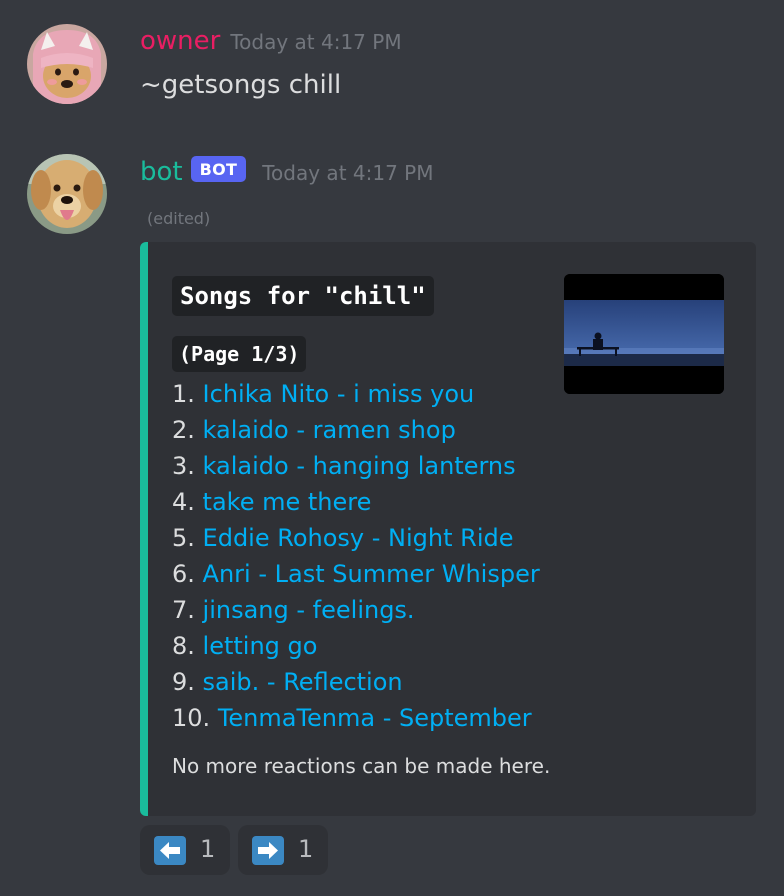 The height and width of the screenshot is (896, 784). What do you see at coordinates (183, 502) in the screenshot?
I see `song-number: 4.` at bounding box center [183, 502].